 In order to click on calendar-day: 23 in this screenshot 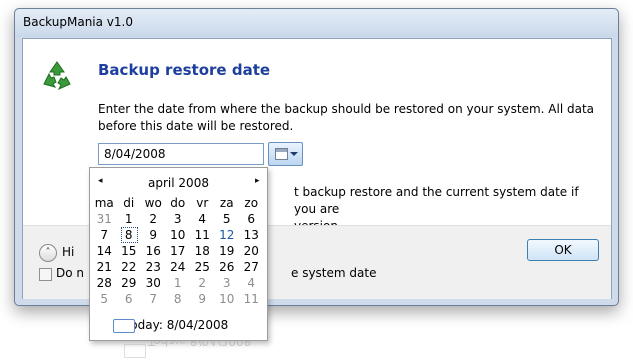, I will do `click(153, 267)`.